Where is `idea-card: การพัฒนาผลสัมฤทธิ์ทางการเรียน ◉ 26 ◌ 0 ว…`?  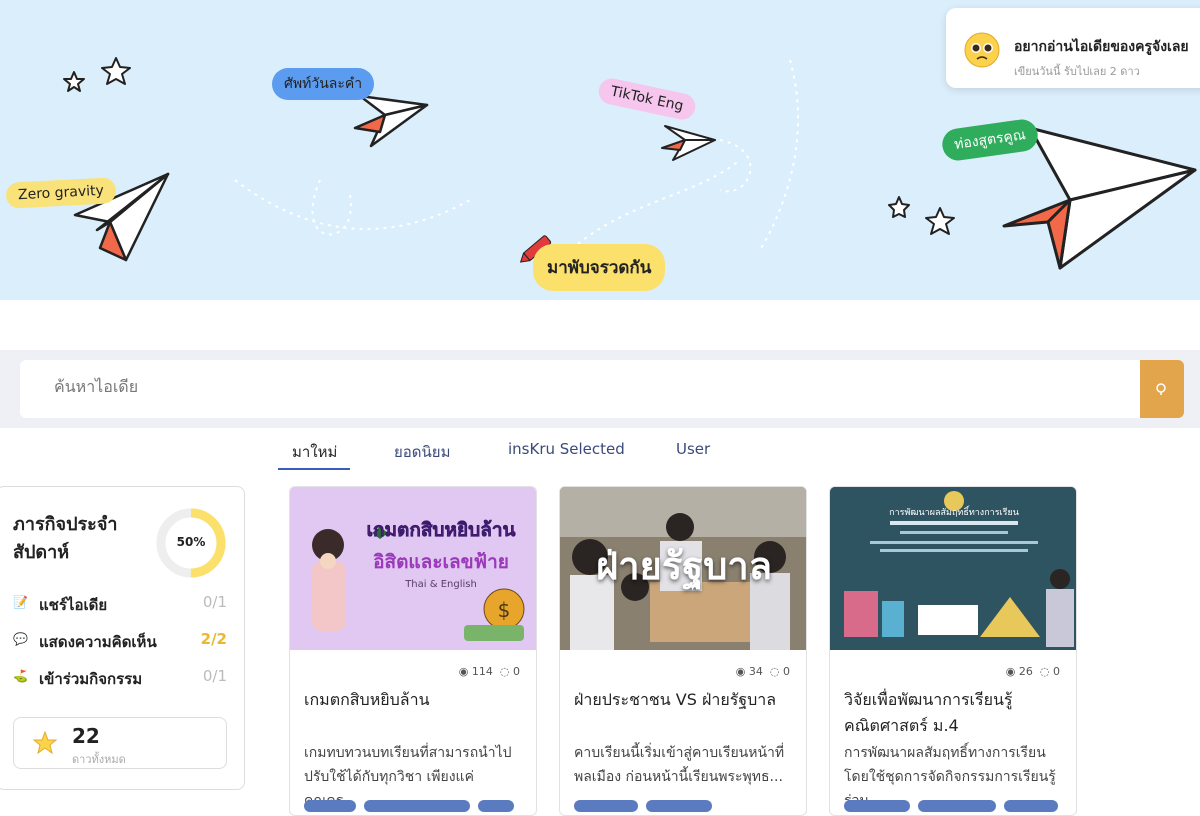
idea-card: การพัฒนาผลสัมฤทธิ์ทางการเรียน ◉ 26 ◌ 0 ว… is located at coordinates (953, 651).